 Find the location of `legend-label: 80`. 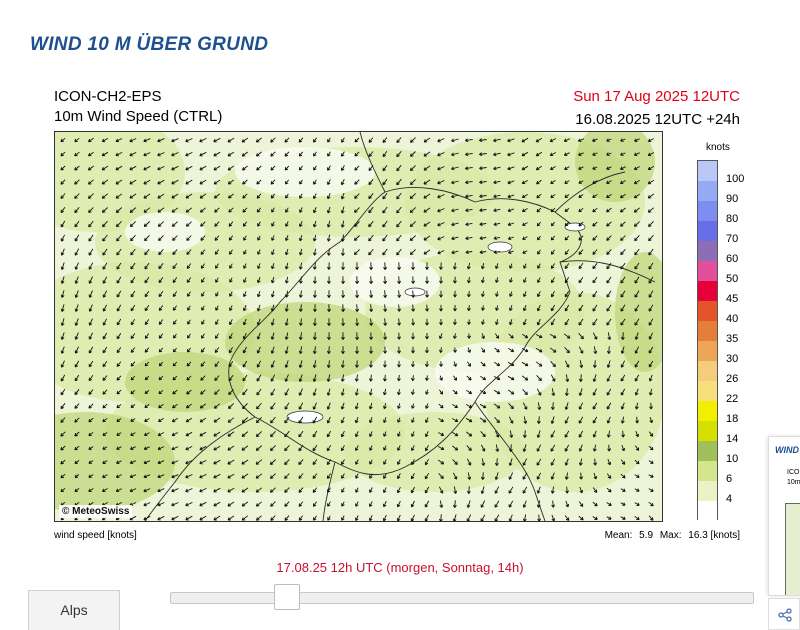

legend-label: 80 is located at coordinates (732, 219).